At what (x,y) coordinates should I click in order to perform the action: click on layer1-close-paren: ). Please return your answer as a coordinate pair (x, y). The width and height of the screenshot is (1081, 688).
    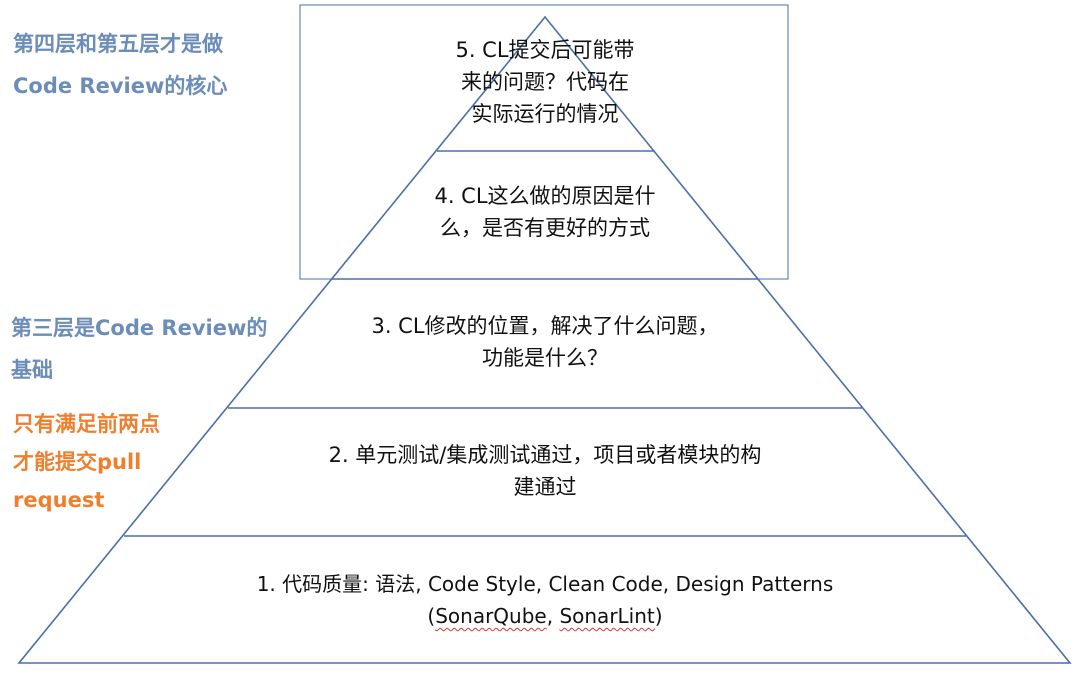
    Looking at the image, I should click on (658, 616).